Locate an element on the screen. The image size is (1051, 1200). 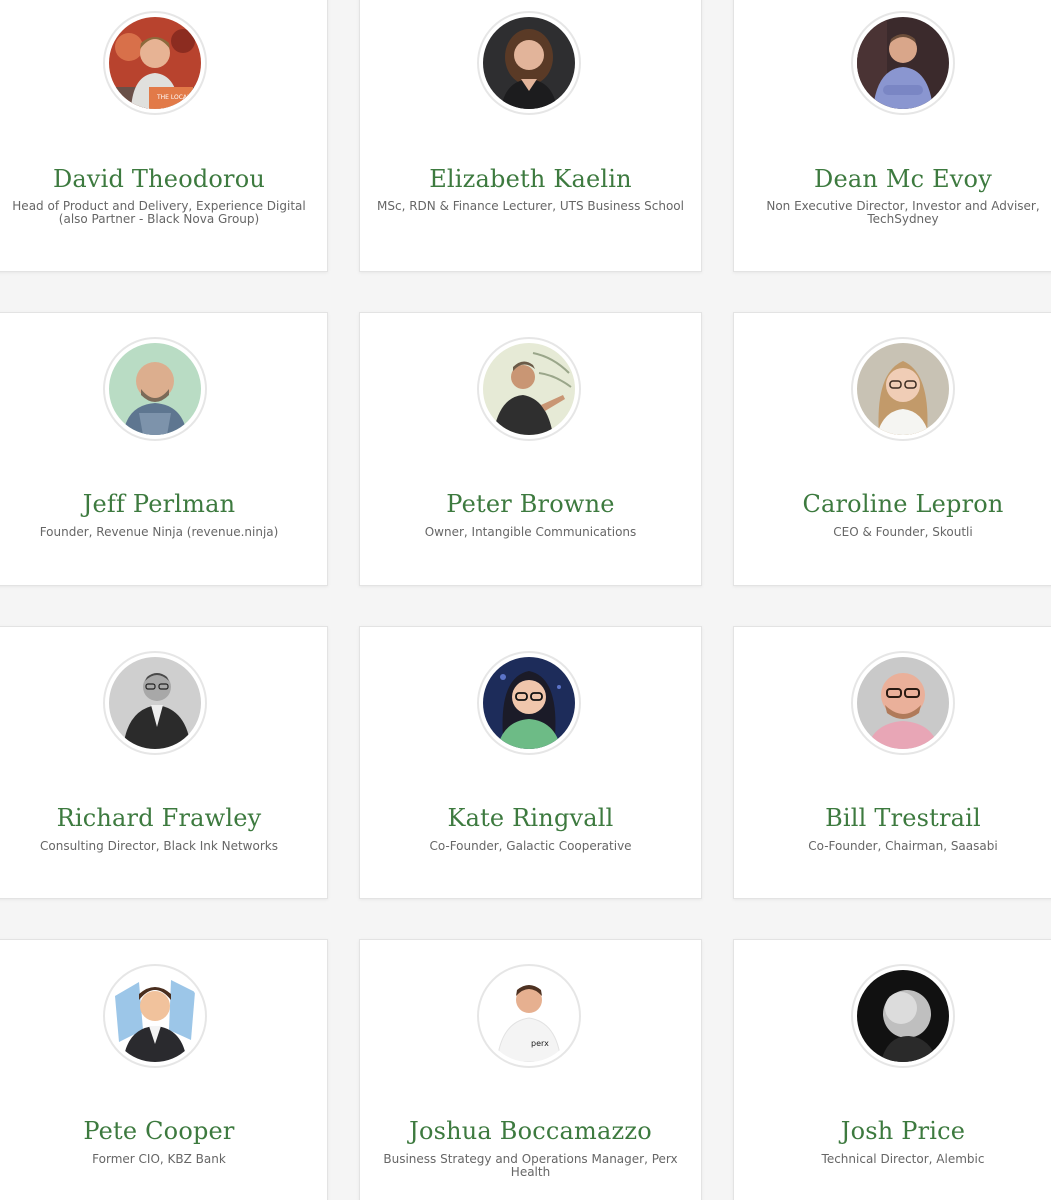
person-name: Josh Price is located at coordinates (903, 1131).